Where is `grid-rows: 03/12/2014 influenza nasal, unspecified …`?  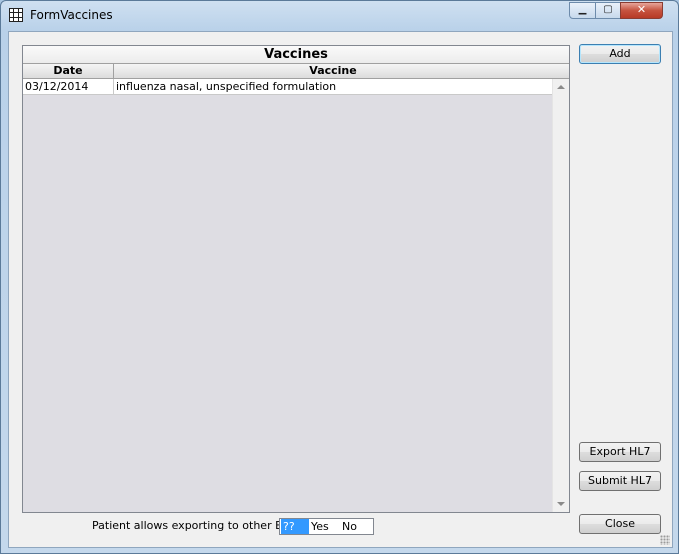
grid-rows: 03/12/2014 influenza nasal, unspecified … is located at coordinates (287, 87).